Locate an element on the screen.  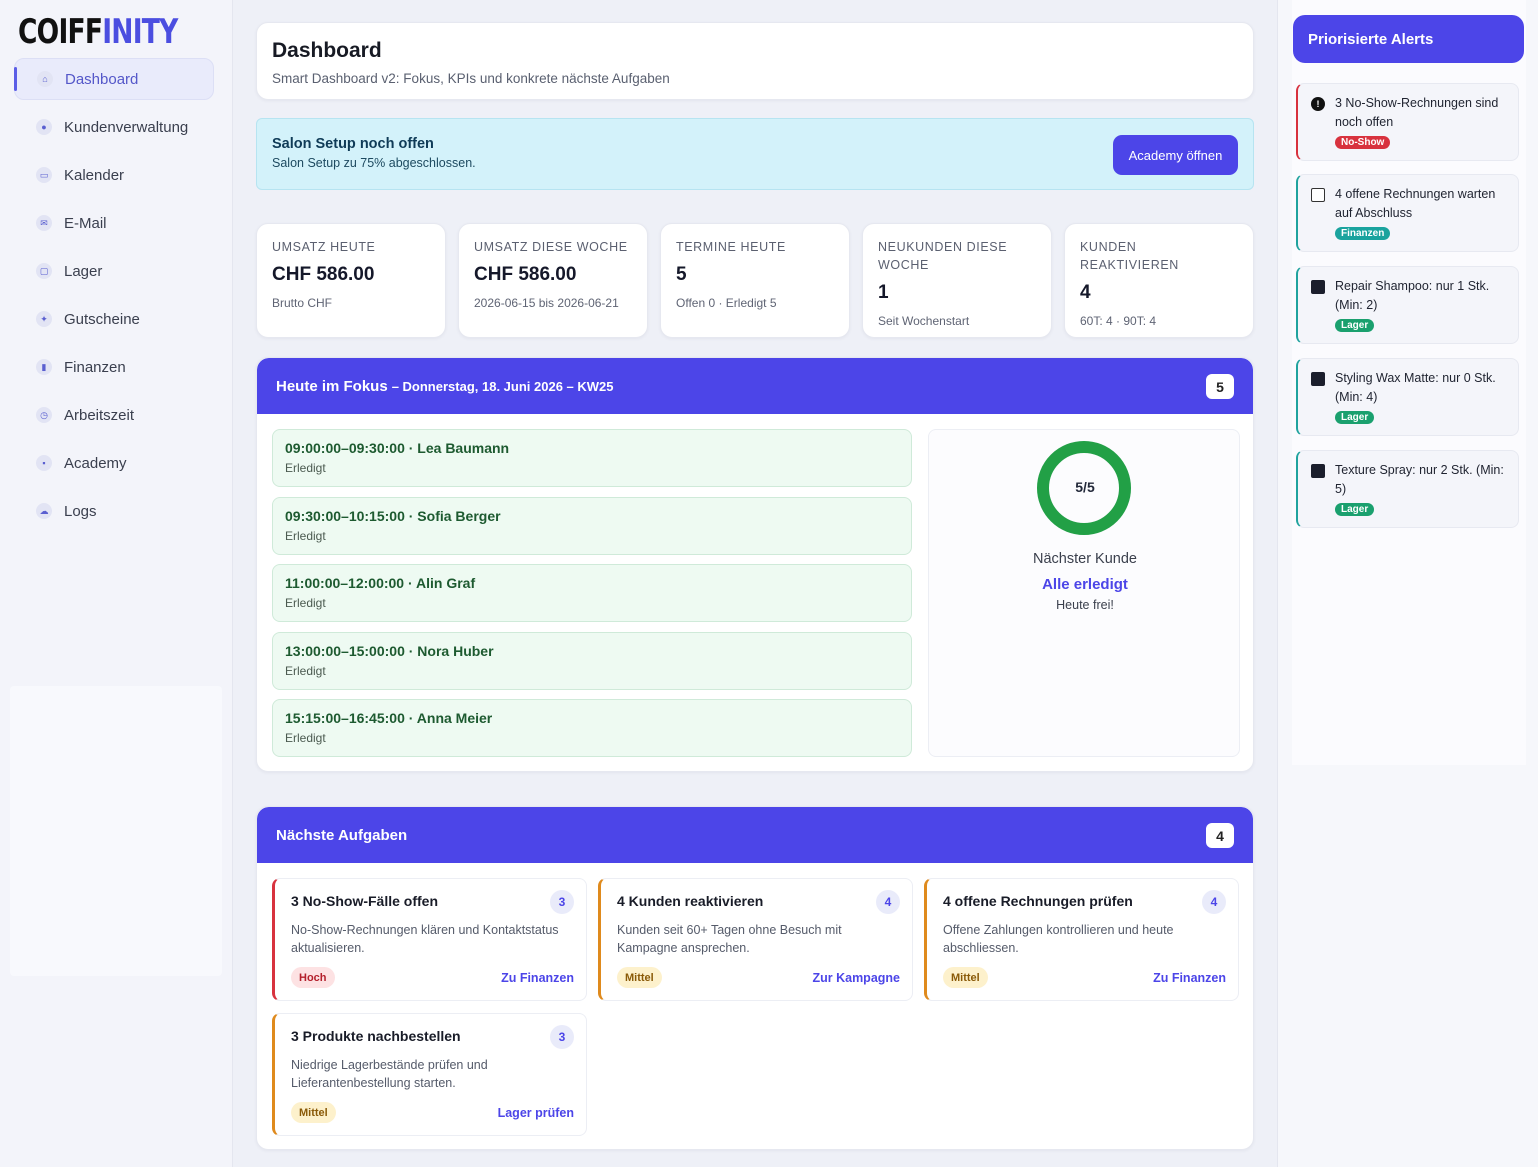
alert-text: Styling Wax Matte: nur 0 Stk. (Min: 4) is located at coordinates (1415, 387).